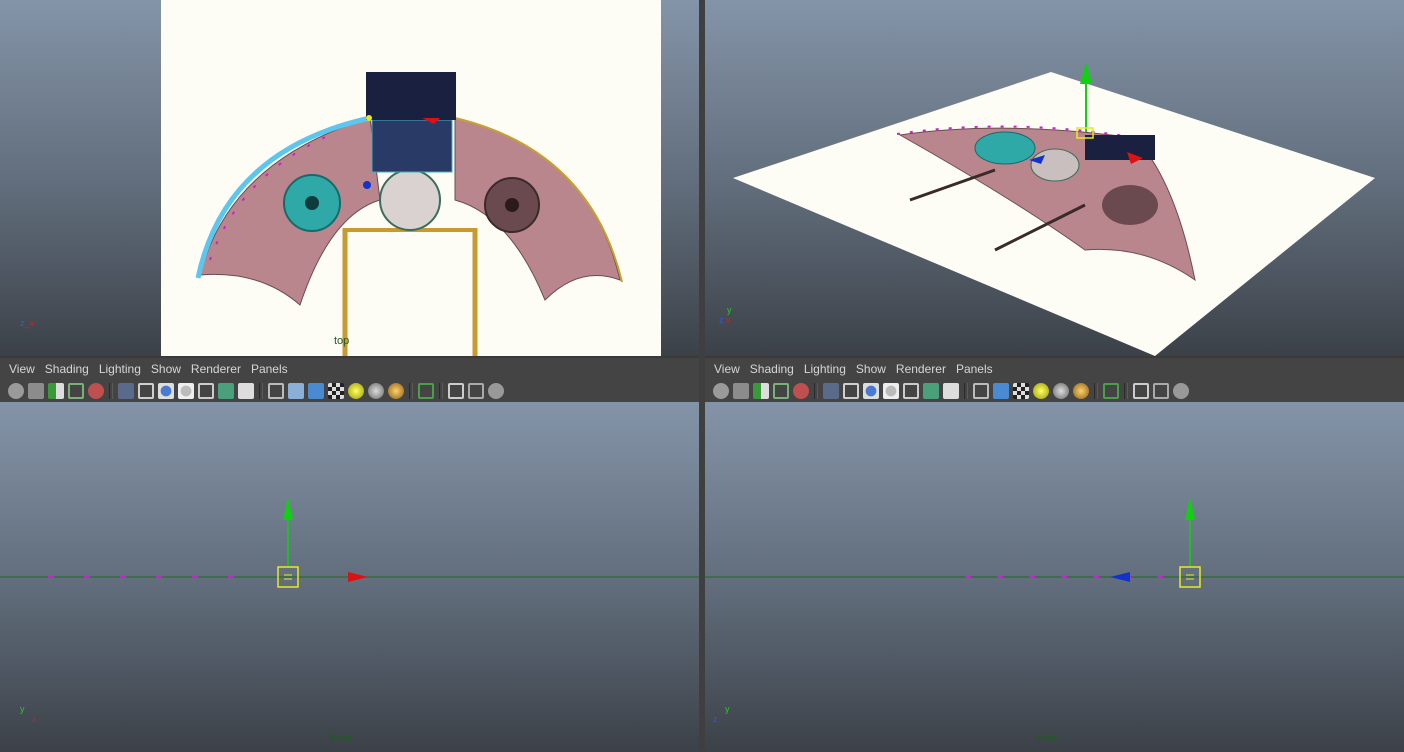  I want to click on engine-pod, so click(1005, 148).